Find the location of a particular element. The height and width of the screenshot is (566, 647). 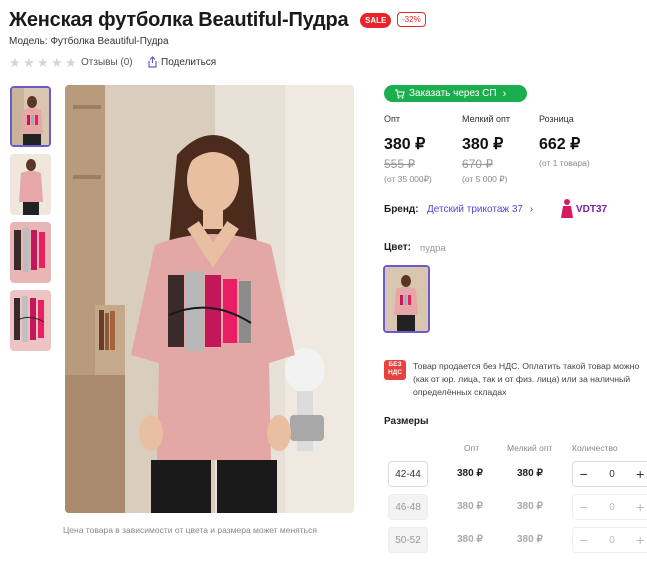

sale-badge: SALE is located at coordinates (376, 20).